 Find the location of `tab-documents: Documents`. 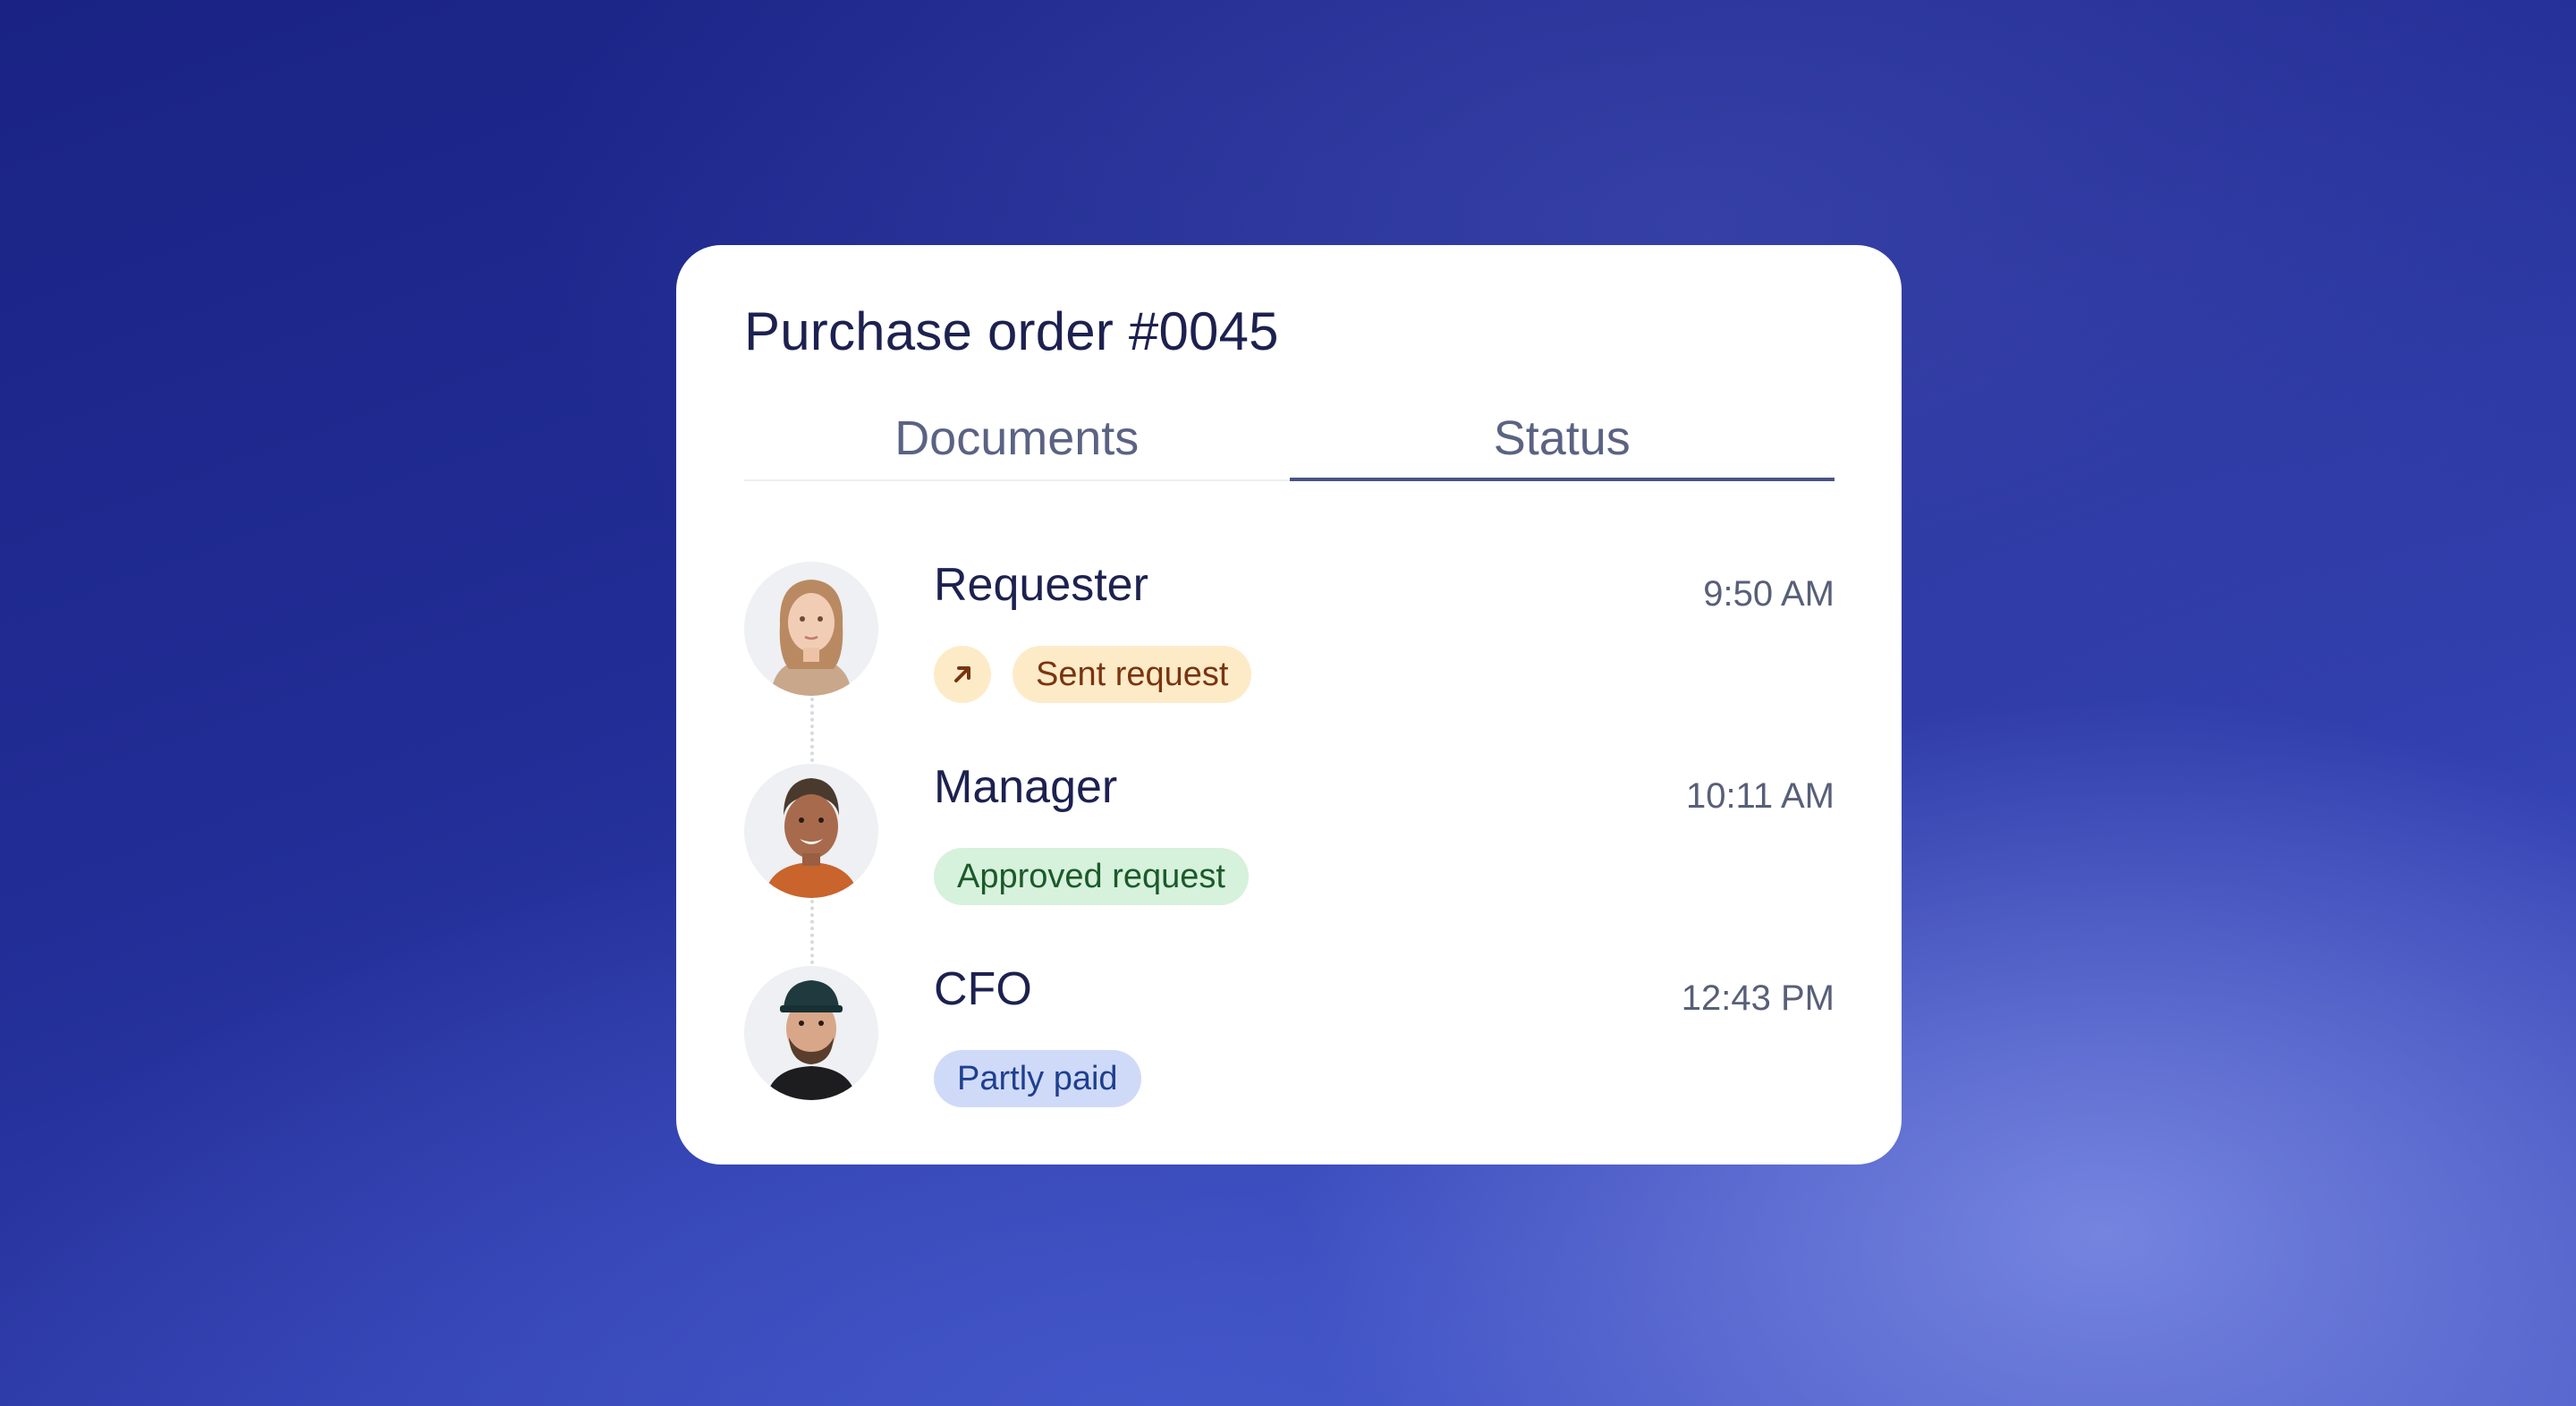

tab-documents: Documents is located at coordinates (1017, 443).